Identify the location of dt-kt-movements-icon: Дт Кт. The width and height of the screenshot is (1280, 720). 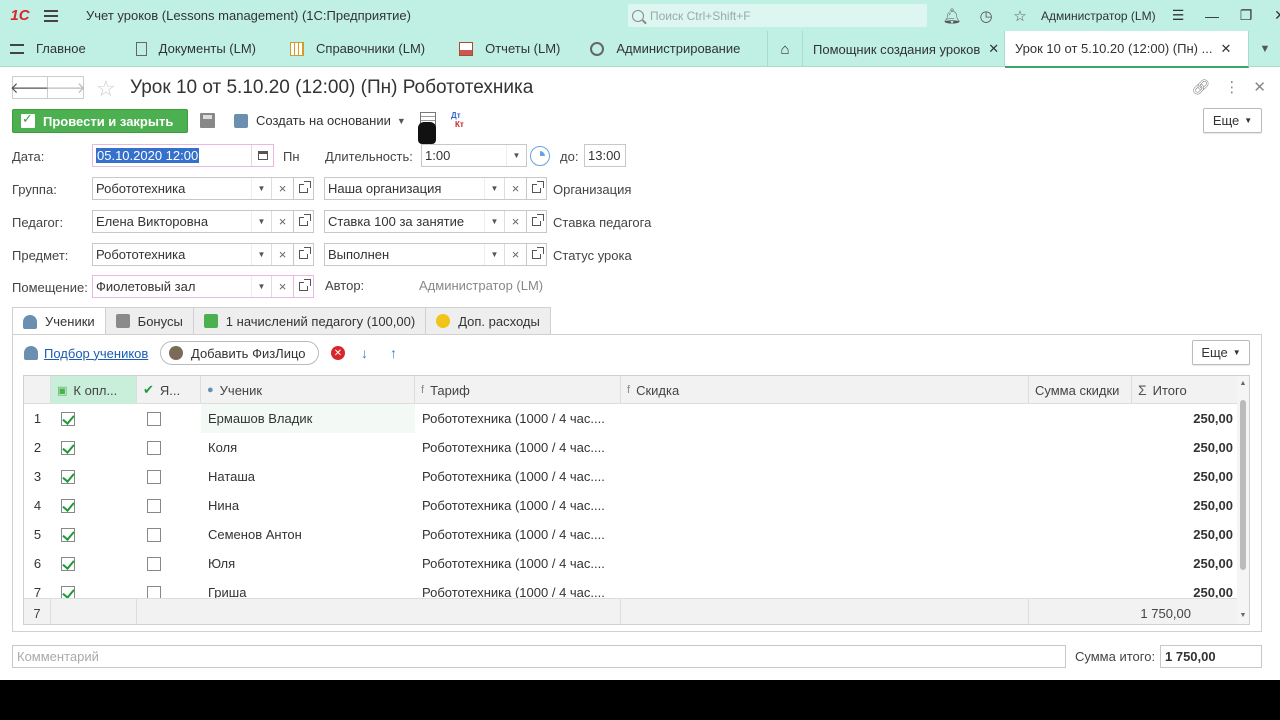
(457, 120).